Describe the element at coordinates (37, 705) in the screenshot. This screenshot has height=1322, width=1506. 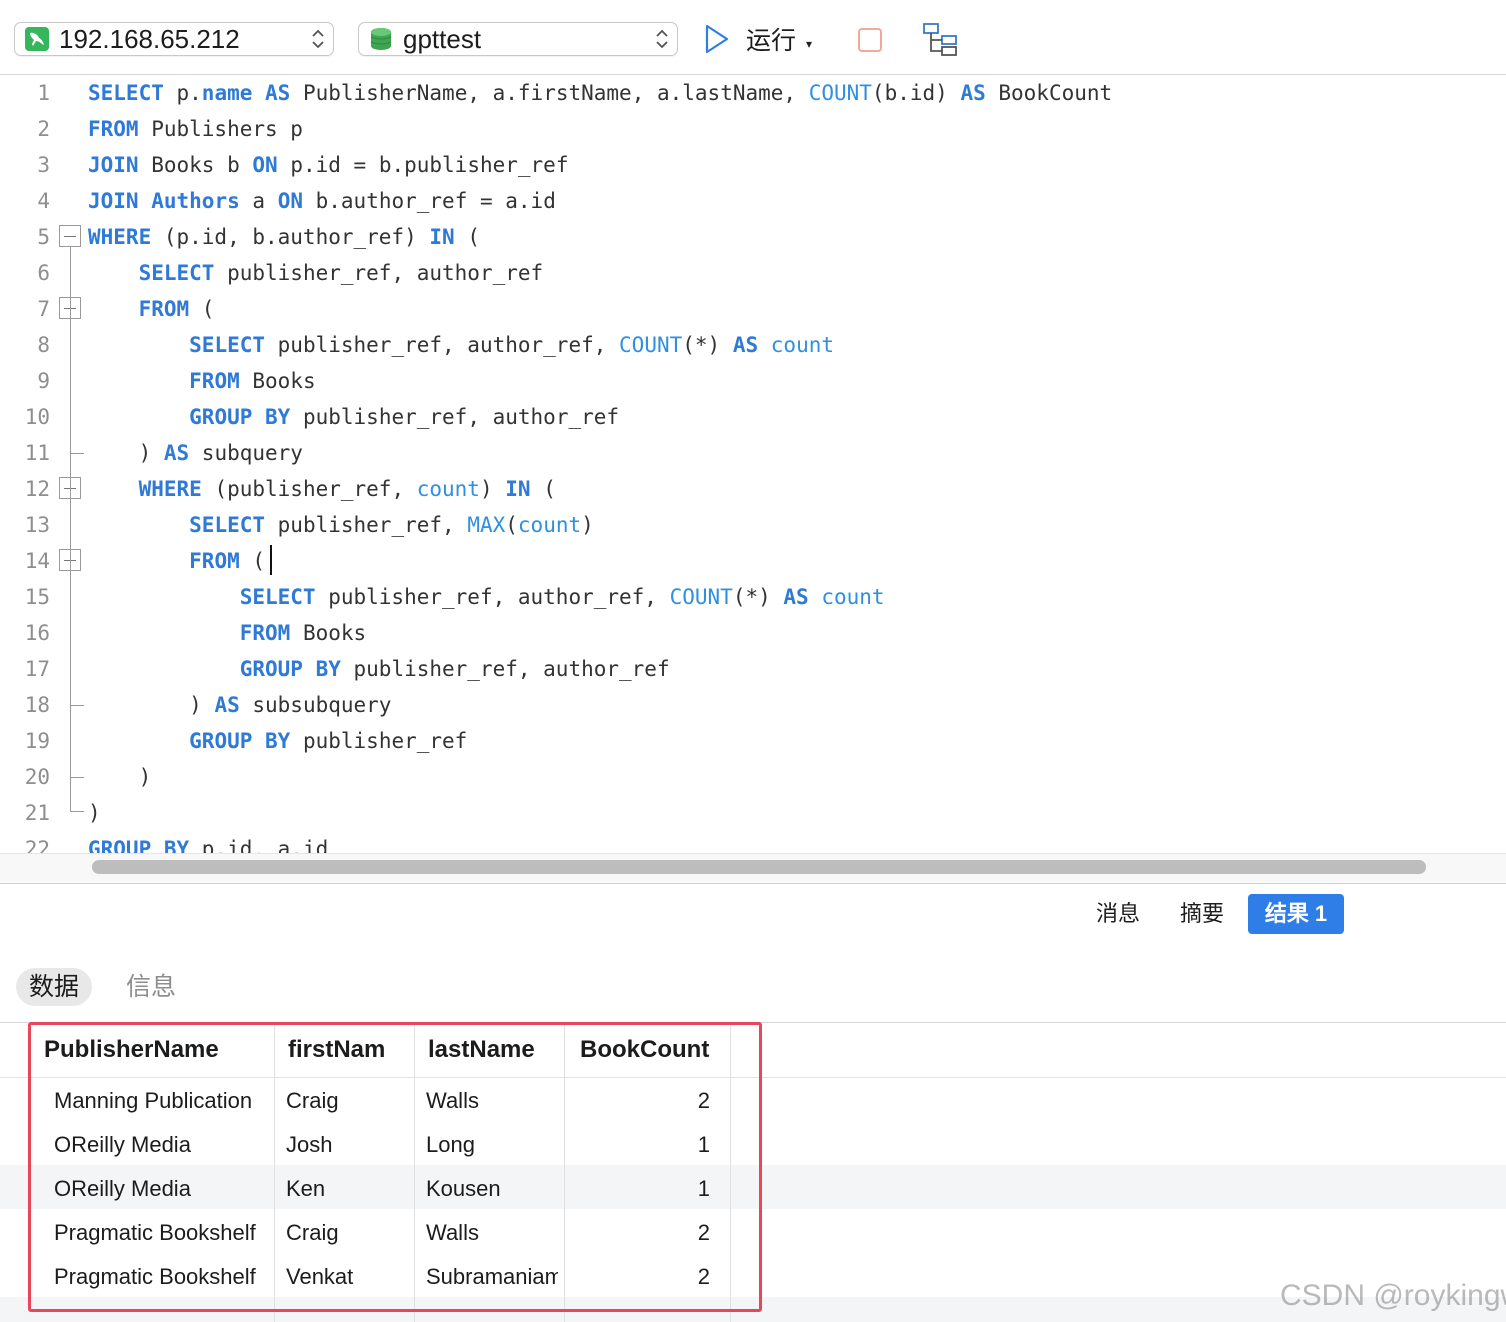
I see `line-number: 18` at that location.